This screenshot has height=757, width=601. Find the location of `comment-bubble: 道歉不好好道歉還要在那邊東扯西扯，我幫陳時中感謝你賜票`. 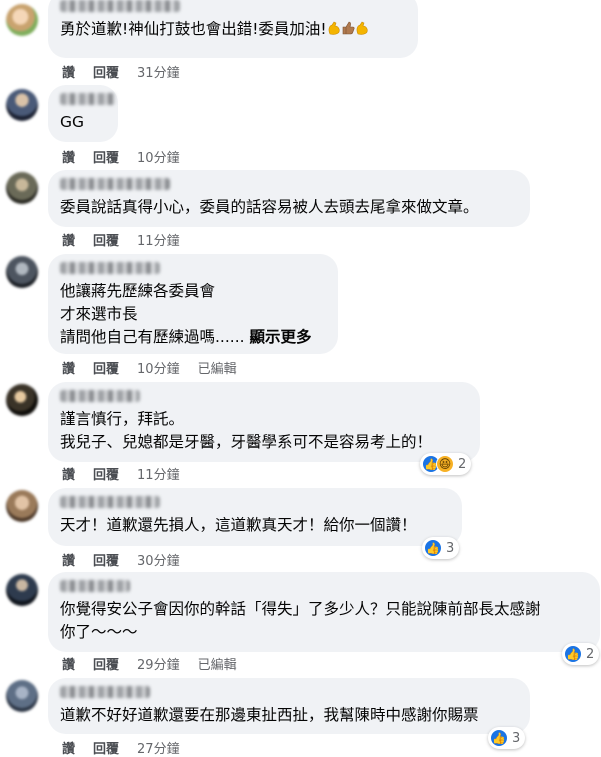

comment-bubble: 道歉不好好道歉還要在那邊東扯西扯，我幫陳時中感謝你賜票 is located at coordinates (289, 706).